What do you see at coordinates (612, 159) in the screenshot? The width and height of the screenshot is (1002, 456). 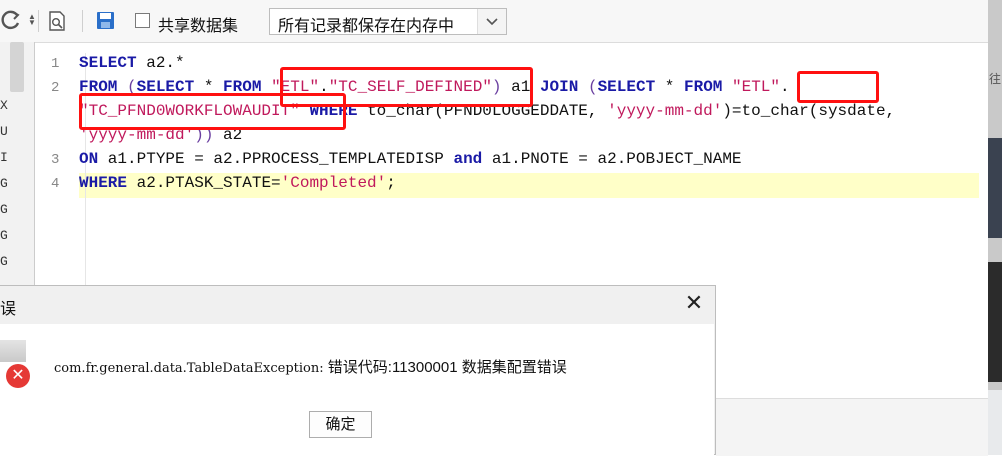 I see `sql-text: a1.PNOTE = a2.POBJECT_NAME` at bounding box center [612, 159].